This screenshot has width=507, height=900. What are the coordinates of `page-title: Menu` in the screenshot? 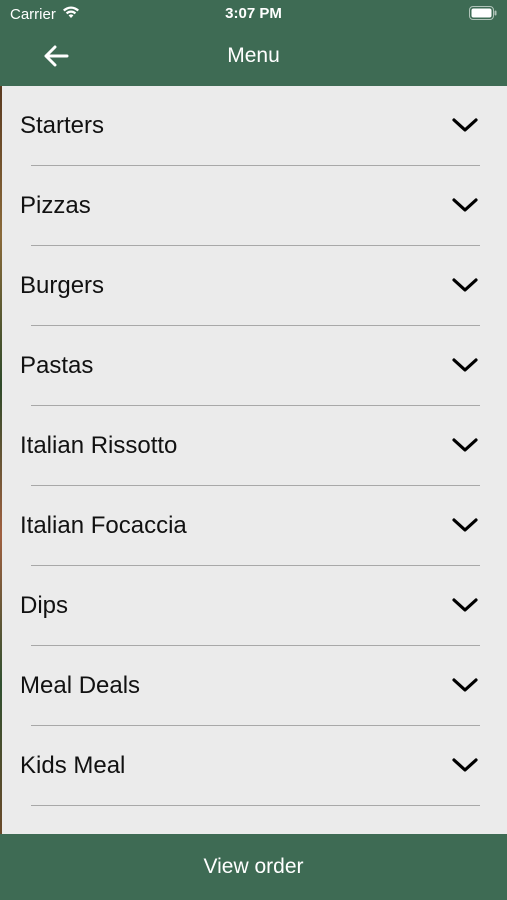 It's located at (253, 55).